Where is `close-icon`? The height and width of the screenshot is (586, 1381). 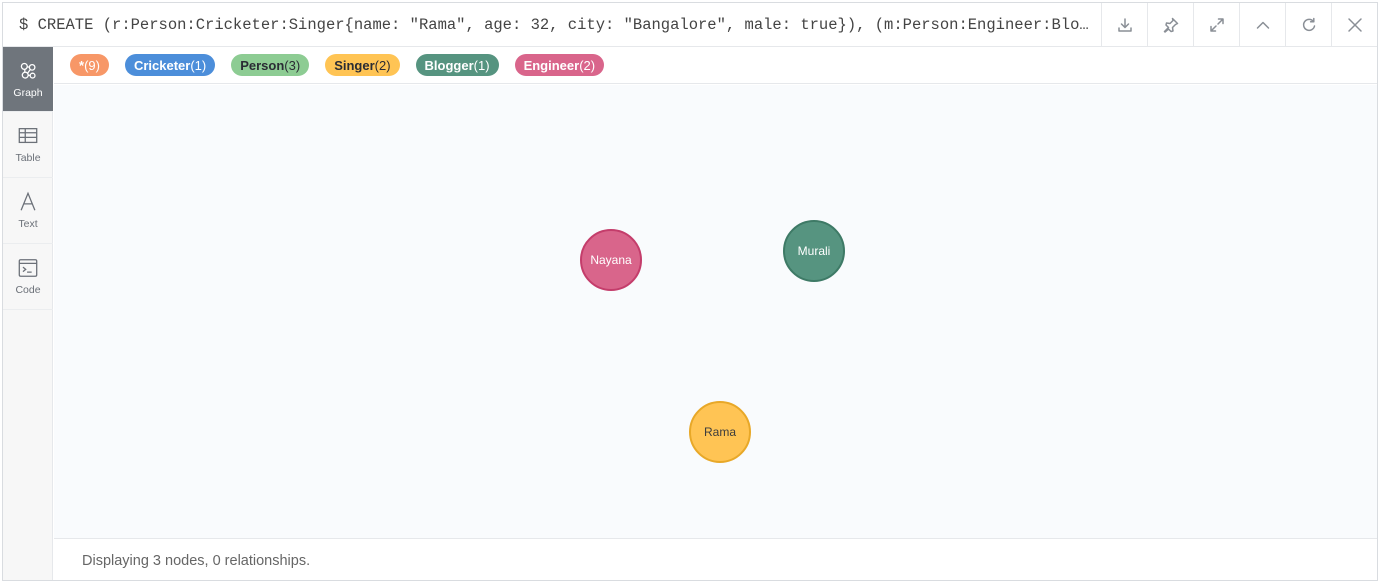 close-icon is located at coordinates (1354, 25).